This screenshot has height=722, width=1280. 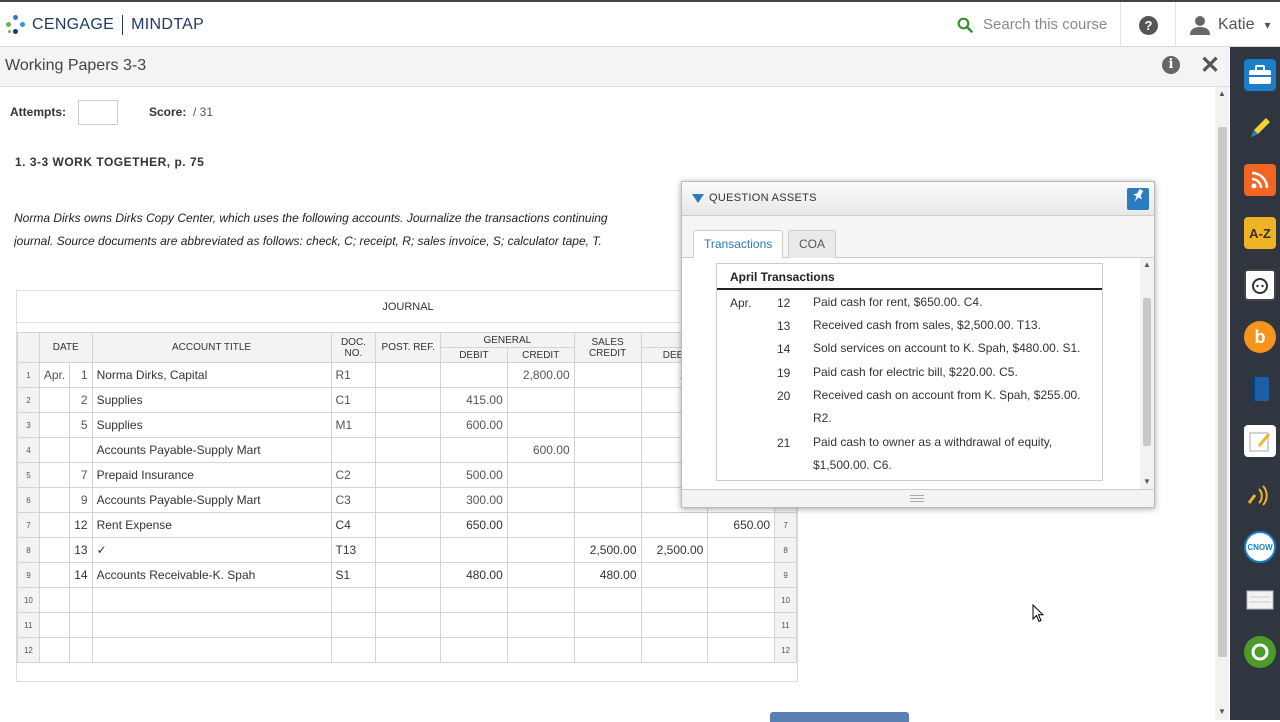 What do you see at coordinates (81, 500) in the screenshot?
I see `date-day-cell: 9` at bounding box center [81, 500].